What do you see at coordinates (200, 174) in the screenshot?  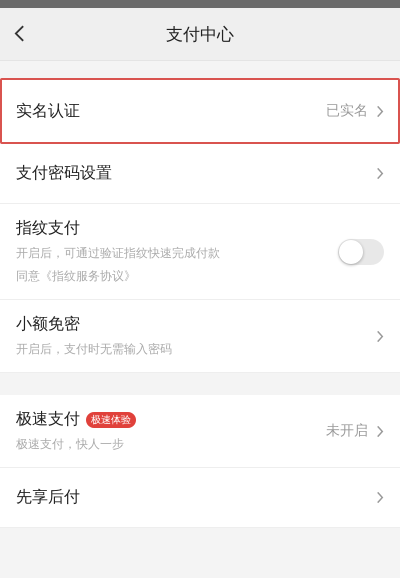 I see `settings-row: 支付密码设置` at bounding box center [200, 174].